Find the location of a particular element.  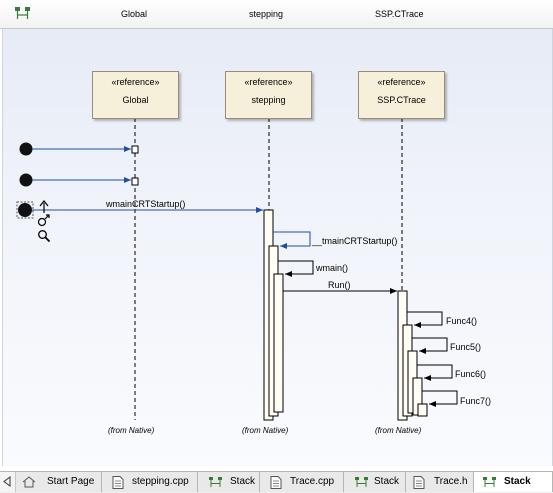

tab-label: stepping.cpp is located at coordinates (160, 481).